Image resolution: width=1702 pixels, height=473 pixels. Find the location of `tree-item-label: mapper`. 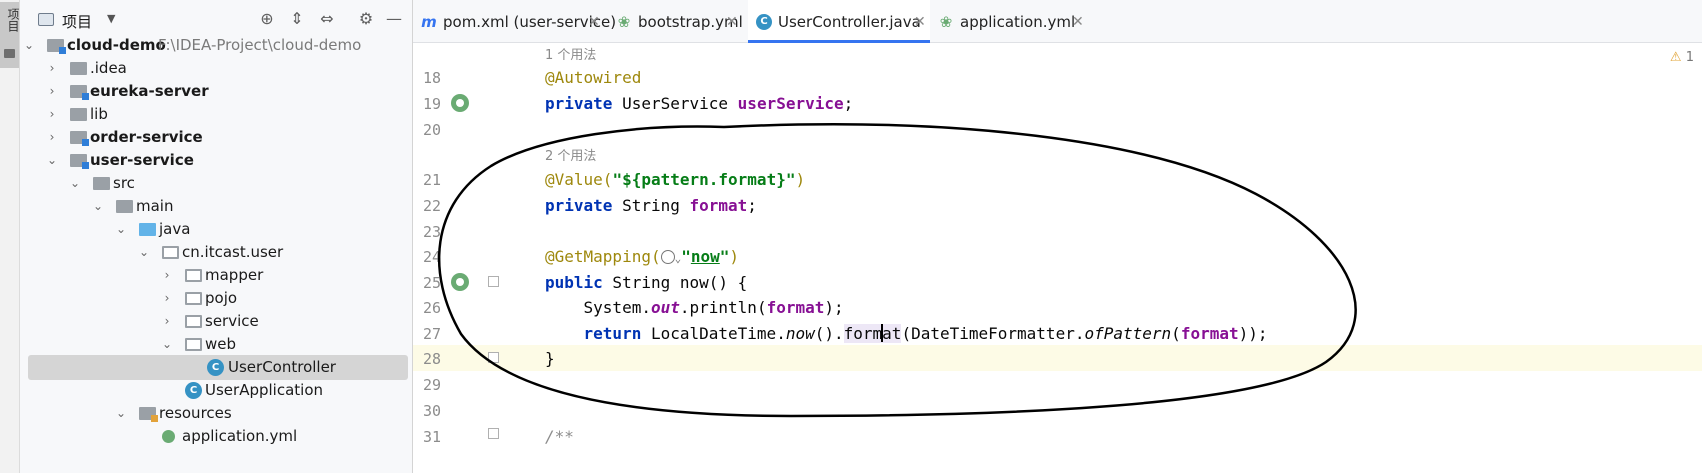

tree-item-label: mapper is located at coordinates (234, 275).